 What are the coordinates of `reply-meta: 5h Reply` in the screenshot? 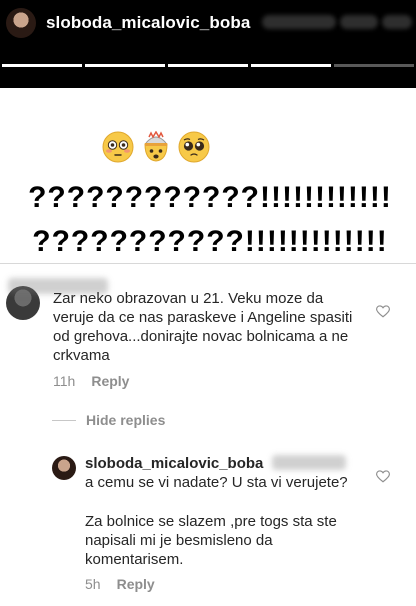 It's located at (120, 584).